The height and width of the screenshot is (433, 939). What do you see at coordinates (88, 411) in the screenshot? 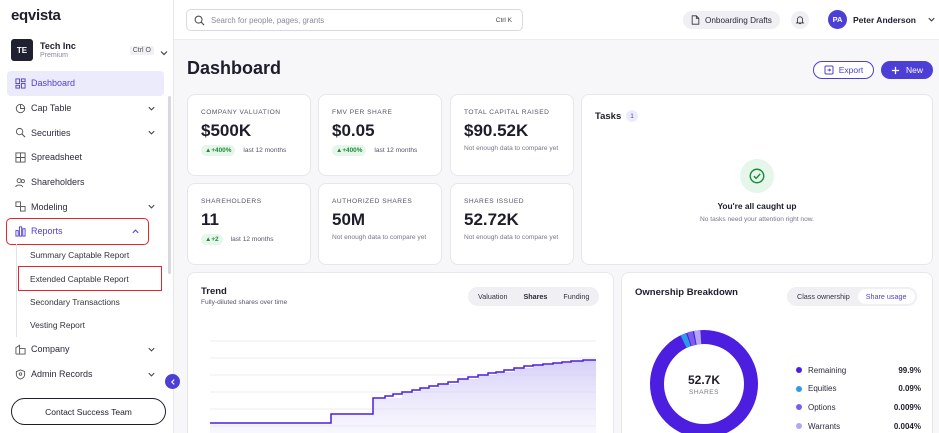
I see `contact-success-team-button: Contact Success Team` at bounding box center [88, 411].